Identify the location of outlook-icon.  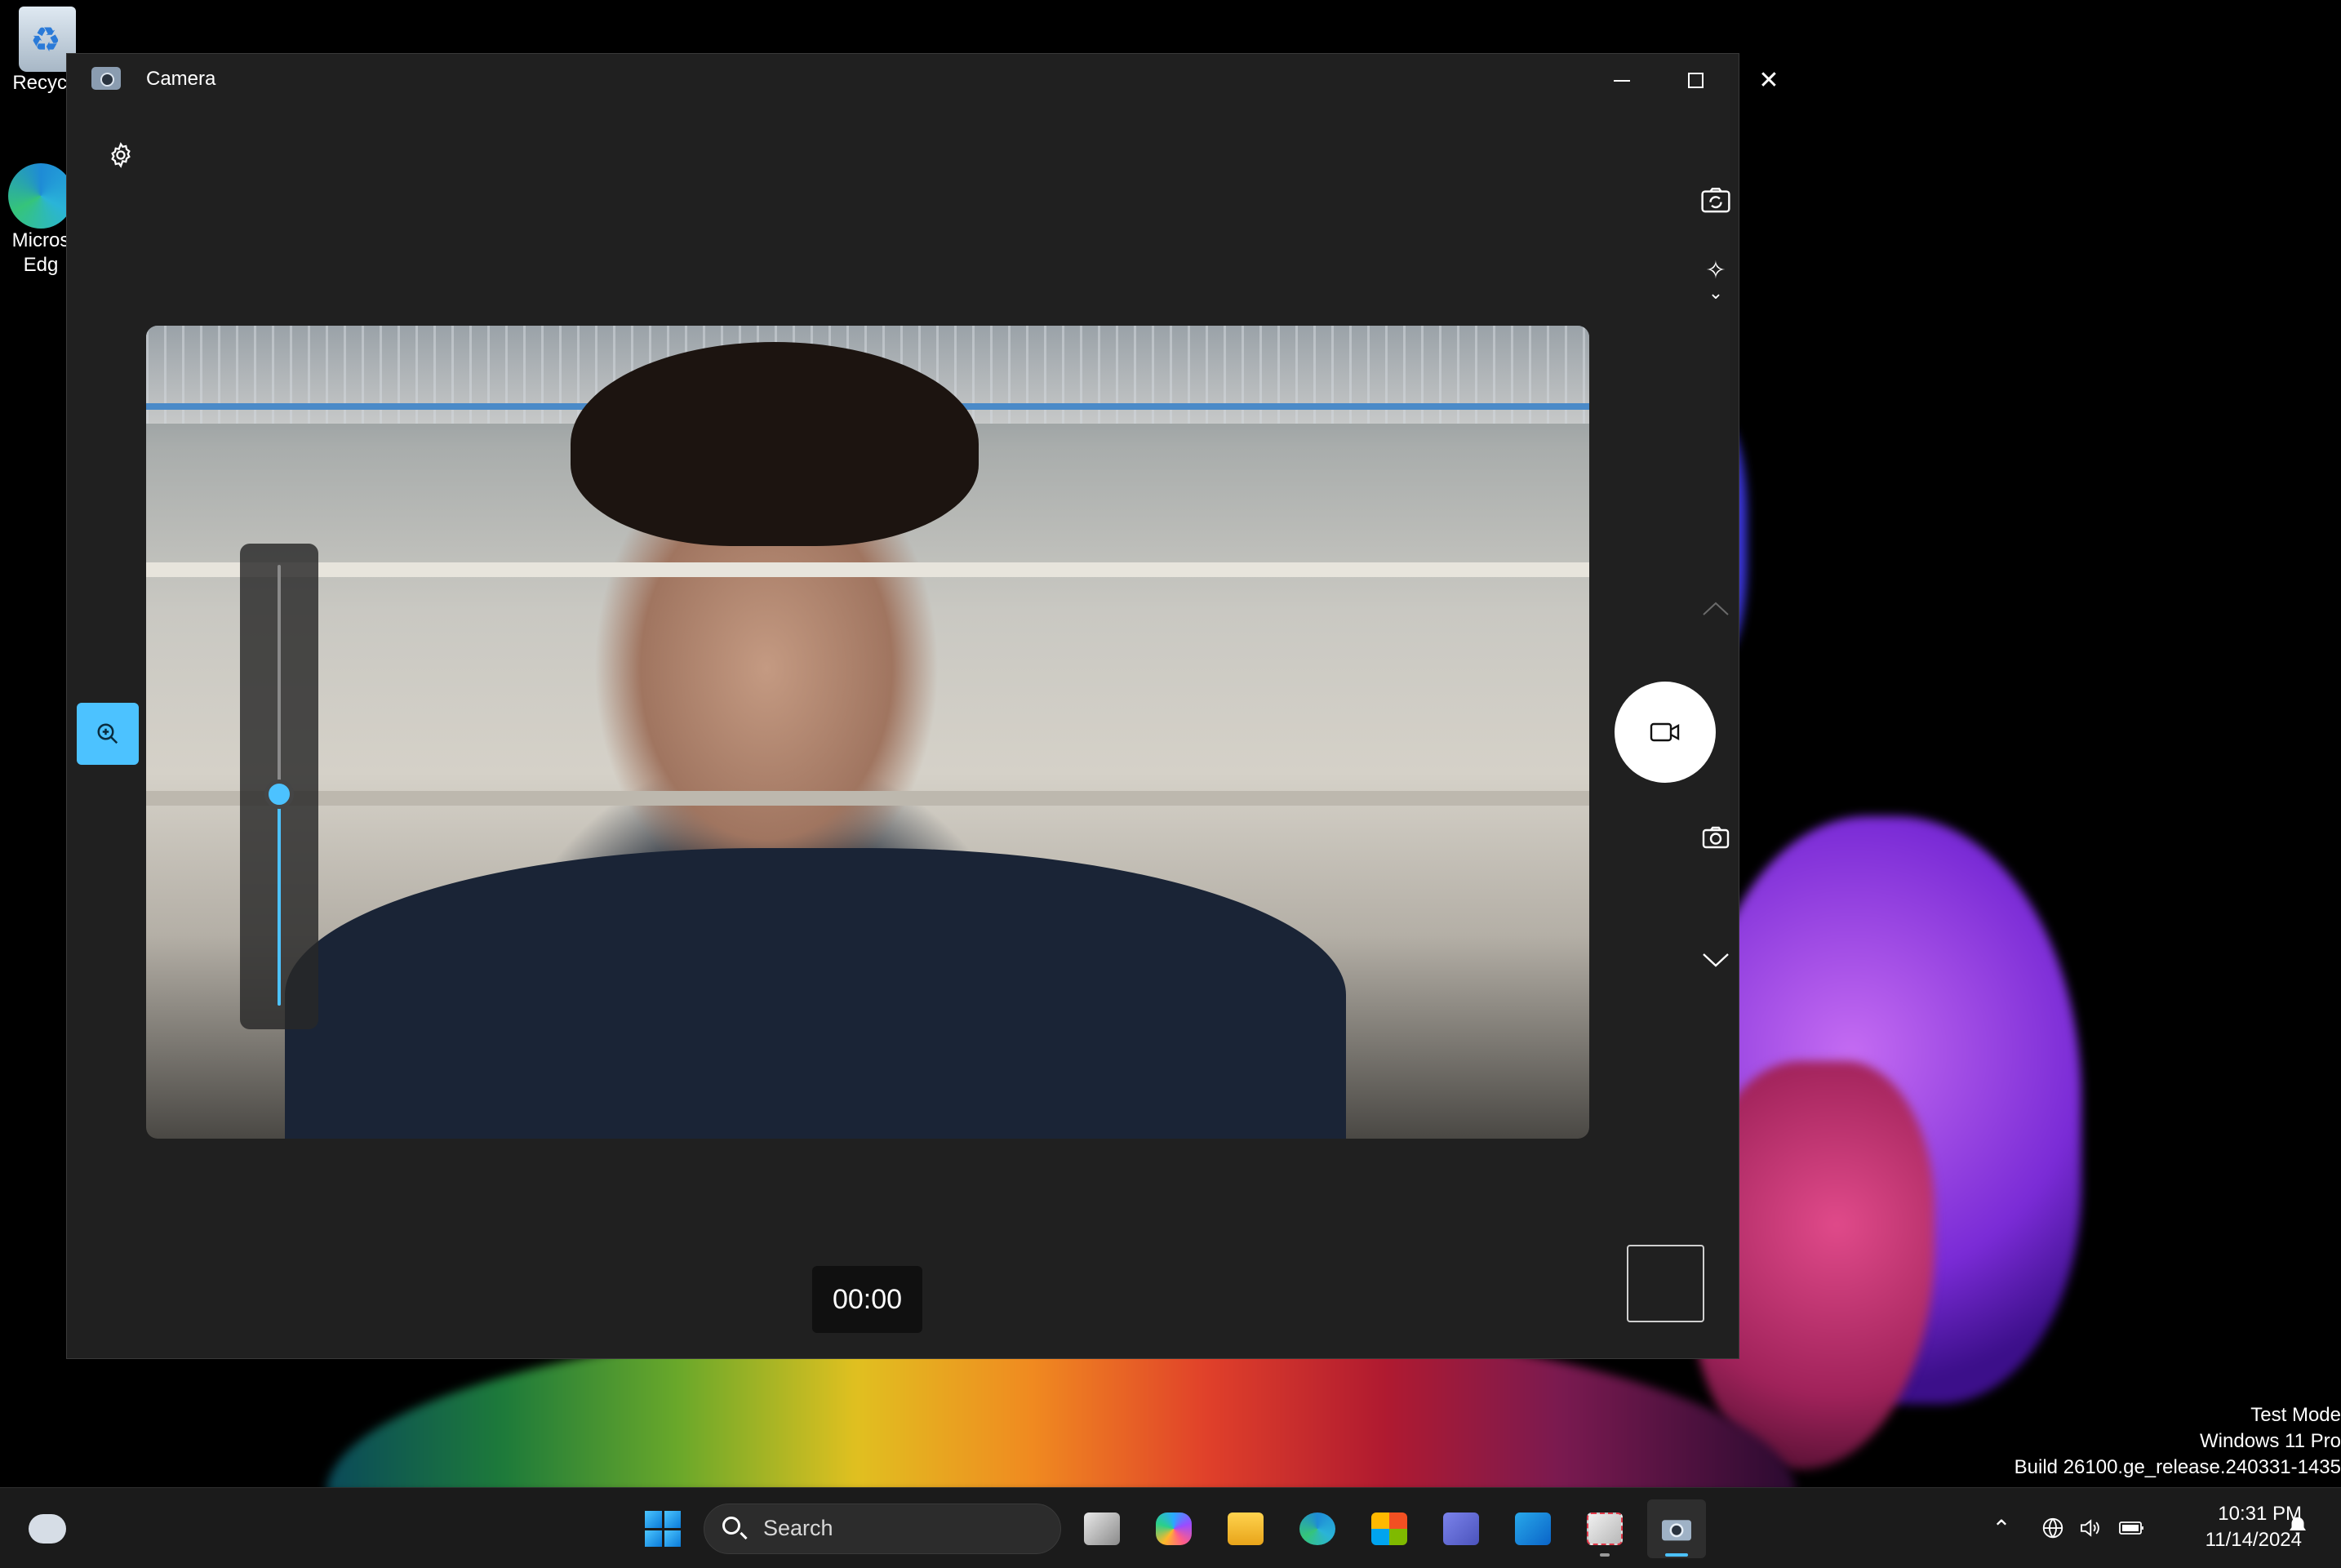
(1533, 1528).